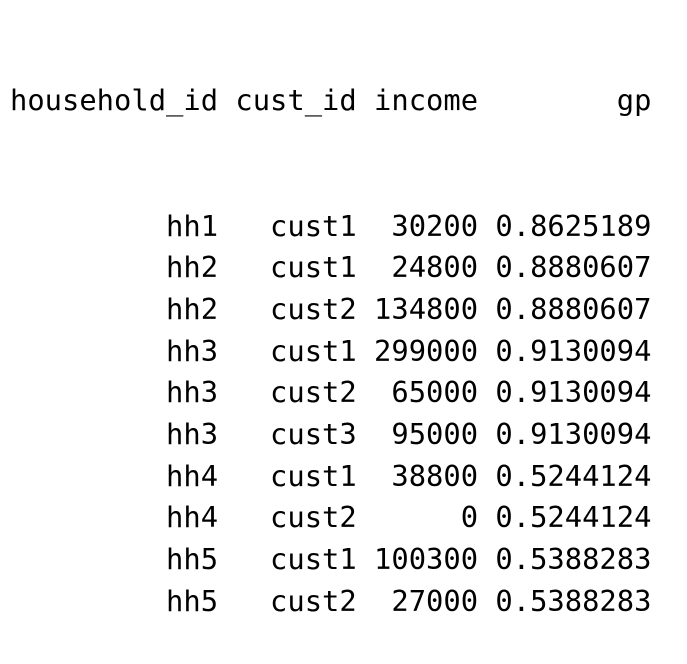 Image resolution: width=687 pixels, height=664 pixels. What do you see at coordinates (426, 350) in the screenshot?
I see `cell-income: 299000` at bounding box center [426, 350].